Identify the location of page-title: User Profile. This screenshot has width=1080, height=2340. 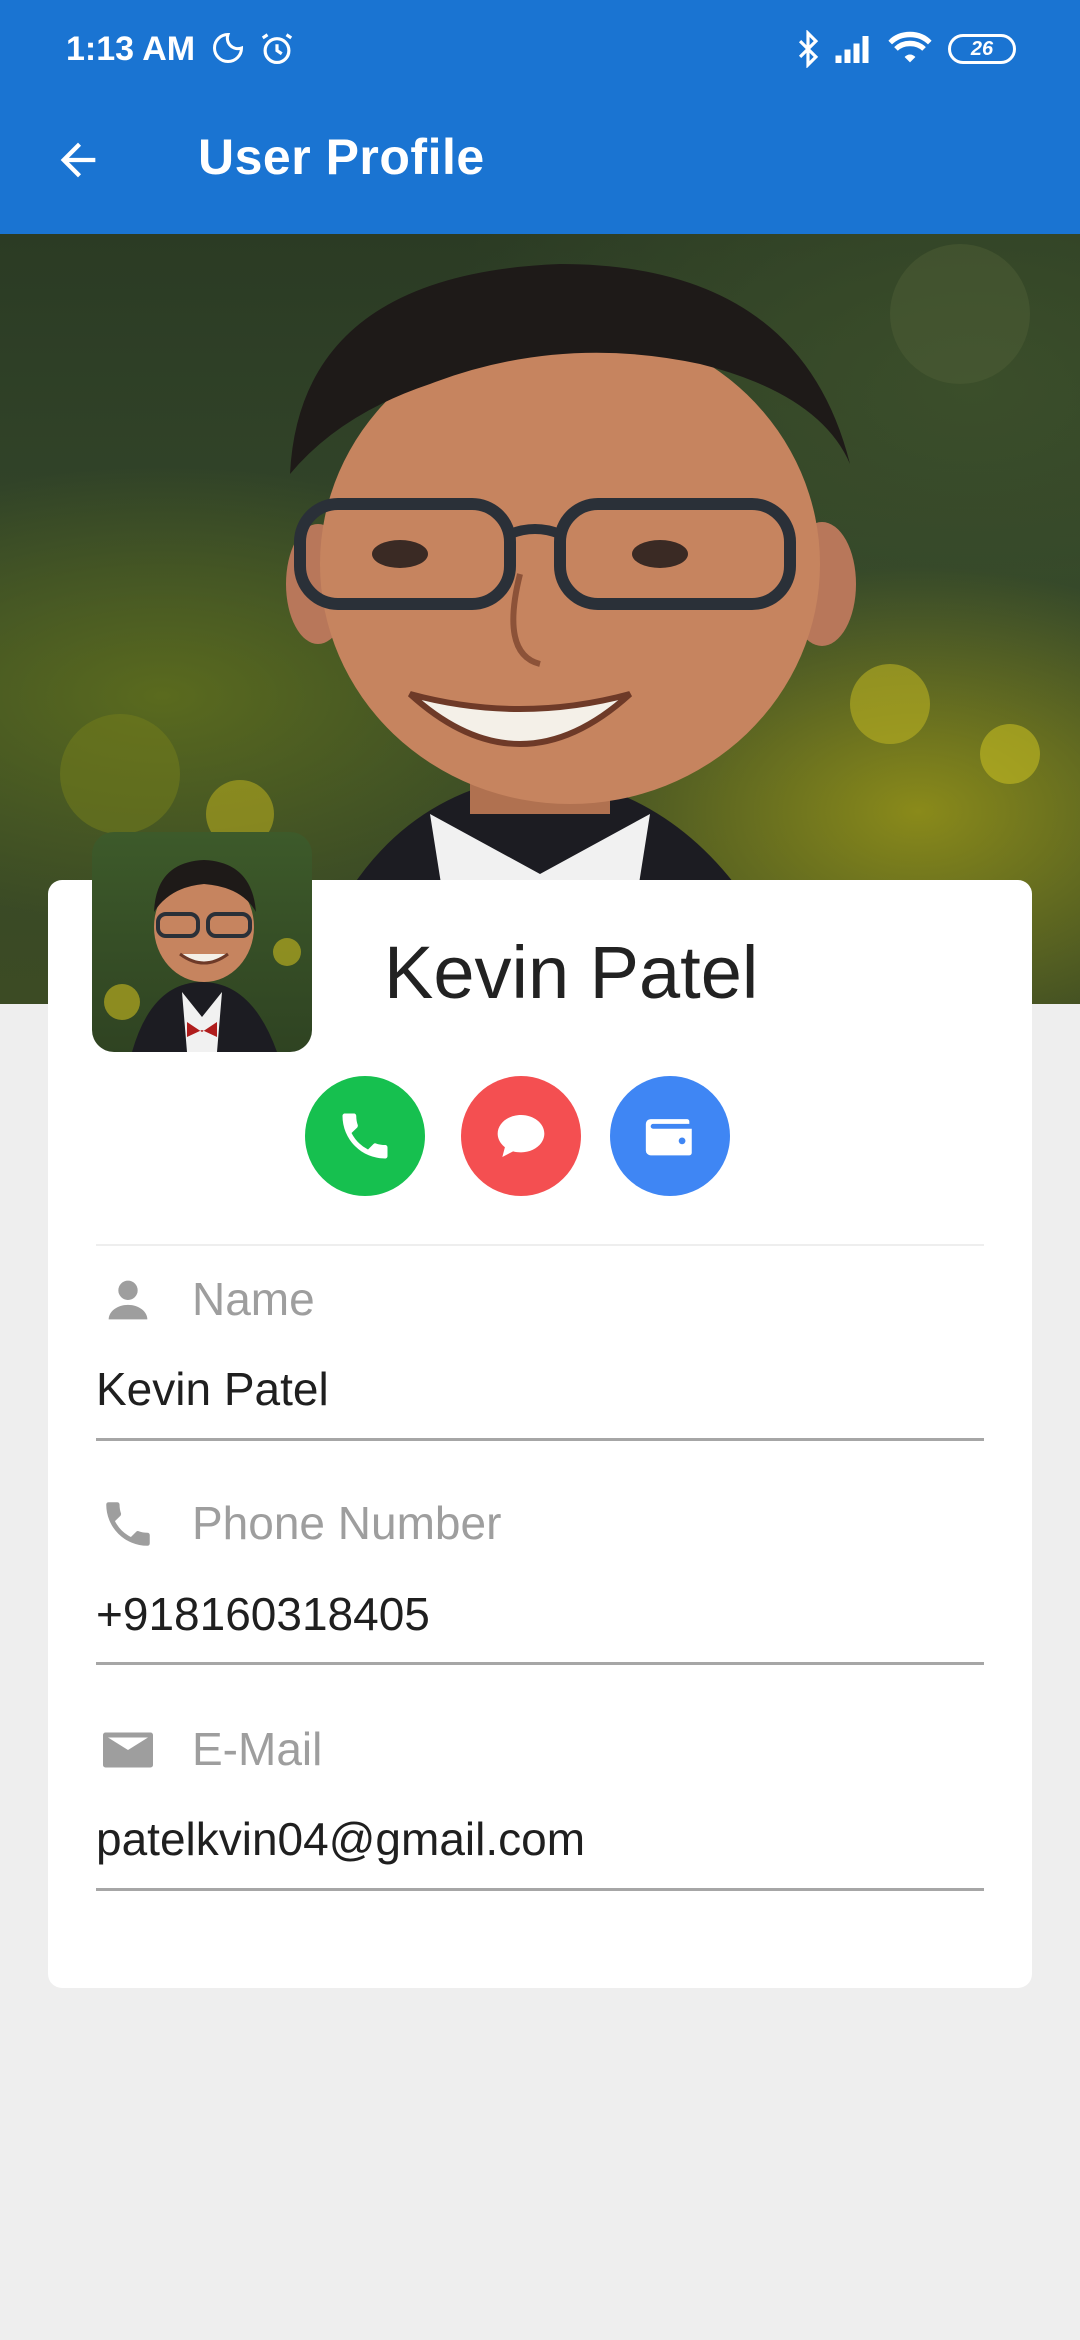
(341, 157).